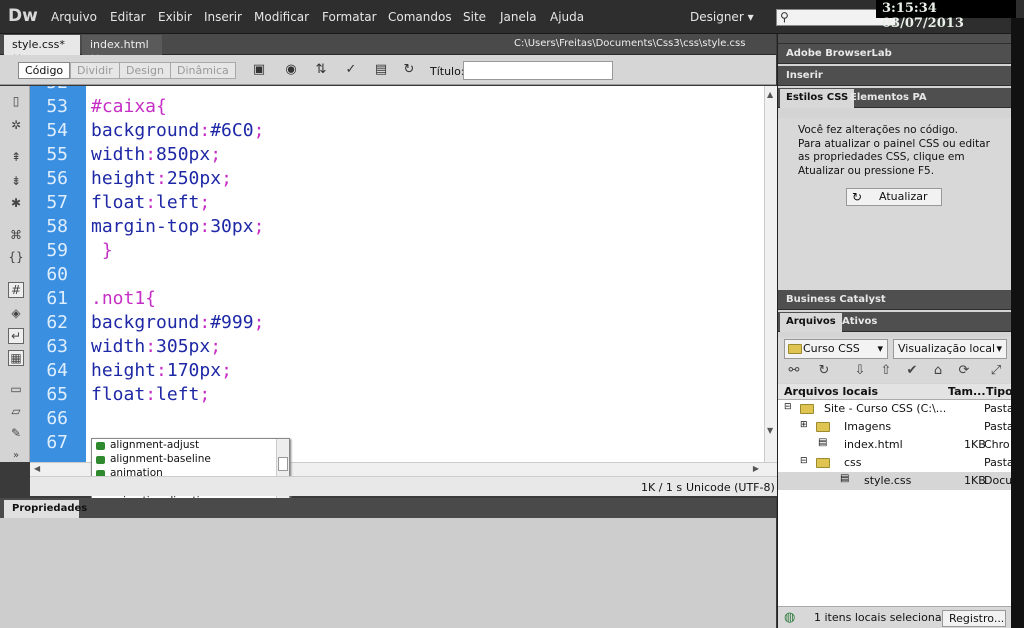 The height and width of the screenshot is (628, 1024). What do you see at coordinates (321, 71) in the screenshot?
I see `file-management-icon: ⇅` at bounding box center [321, 71].